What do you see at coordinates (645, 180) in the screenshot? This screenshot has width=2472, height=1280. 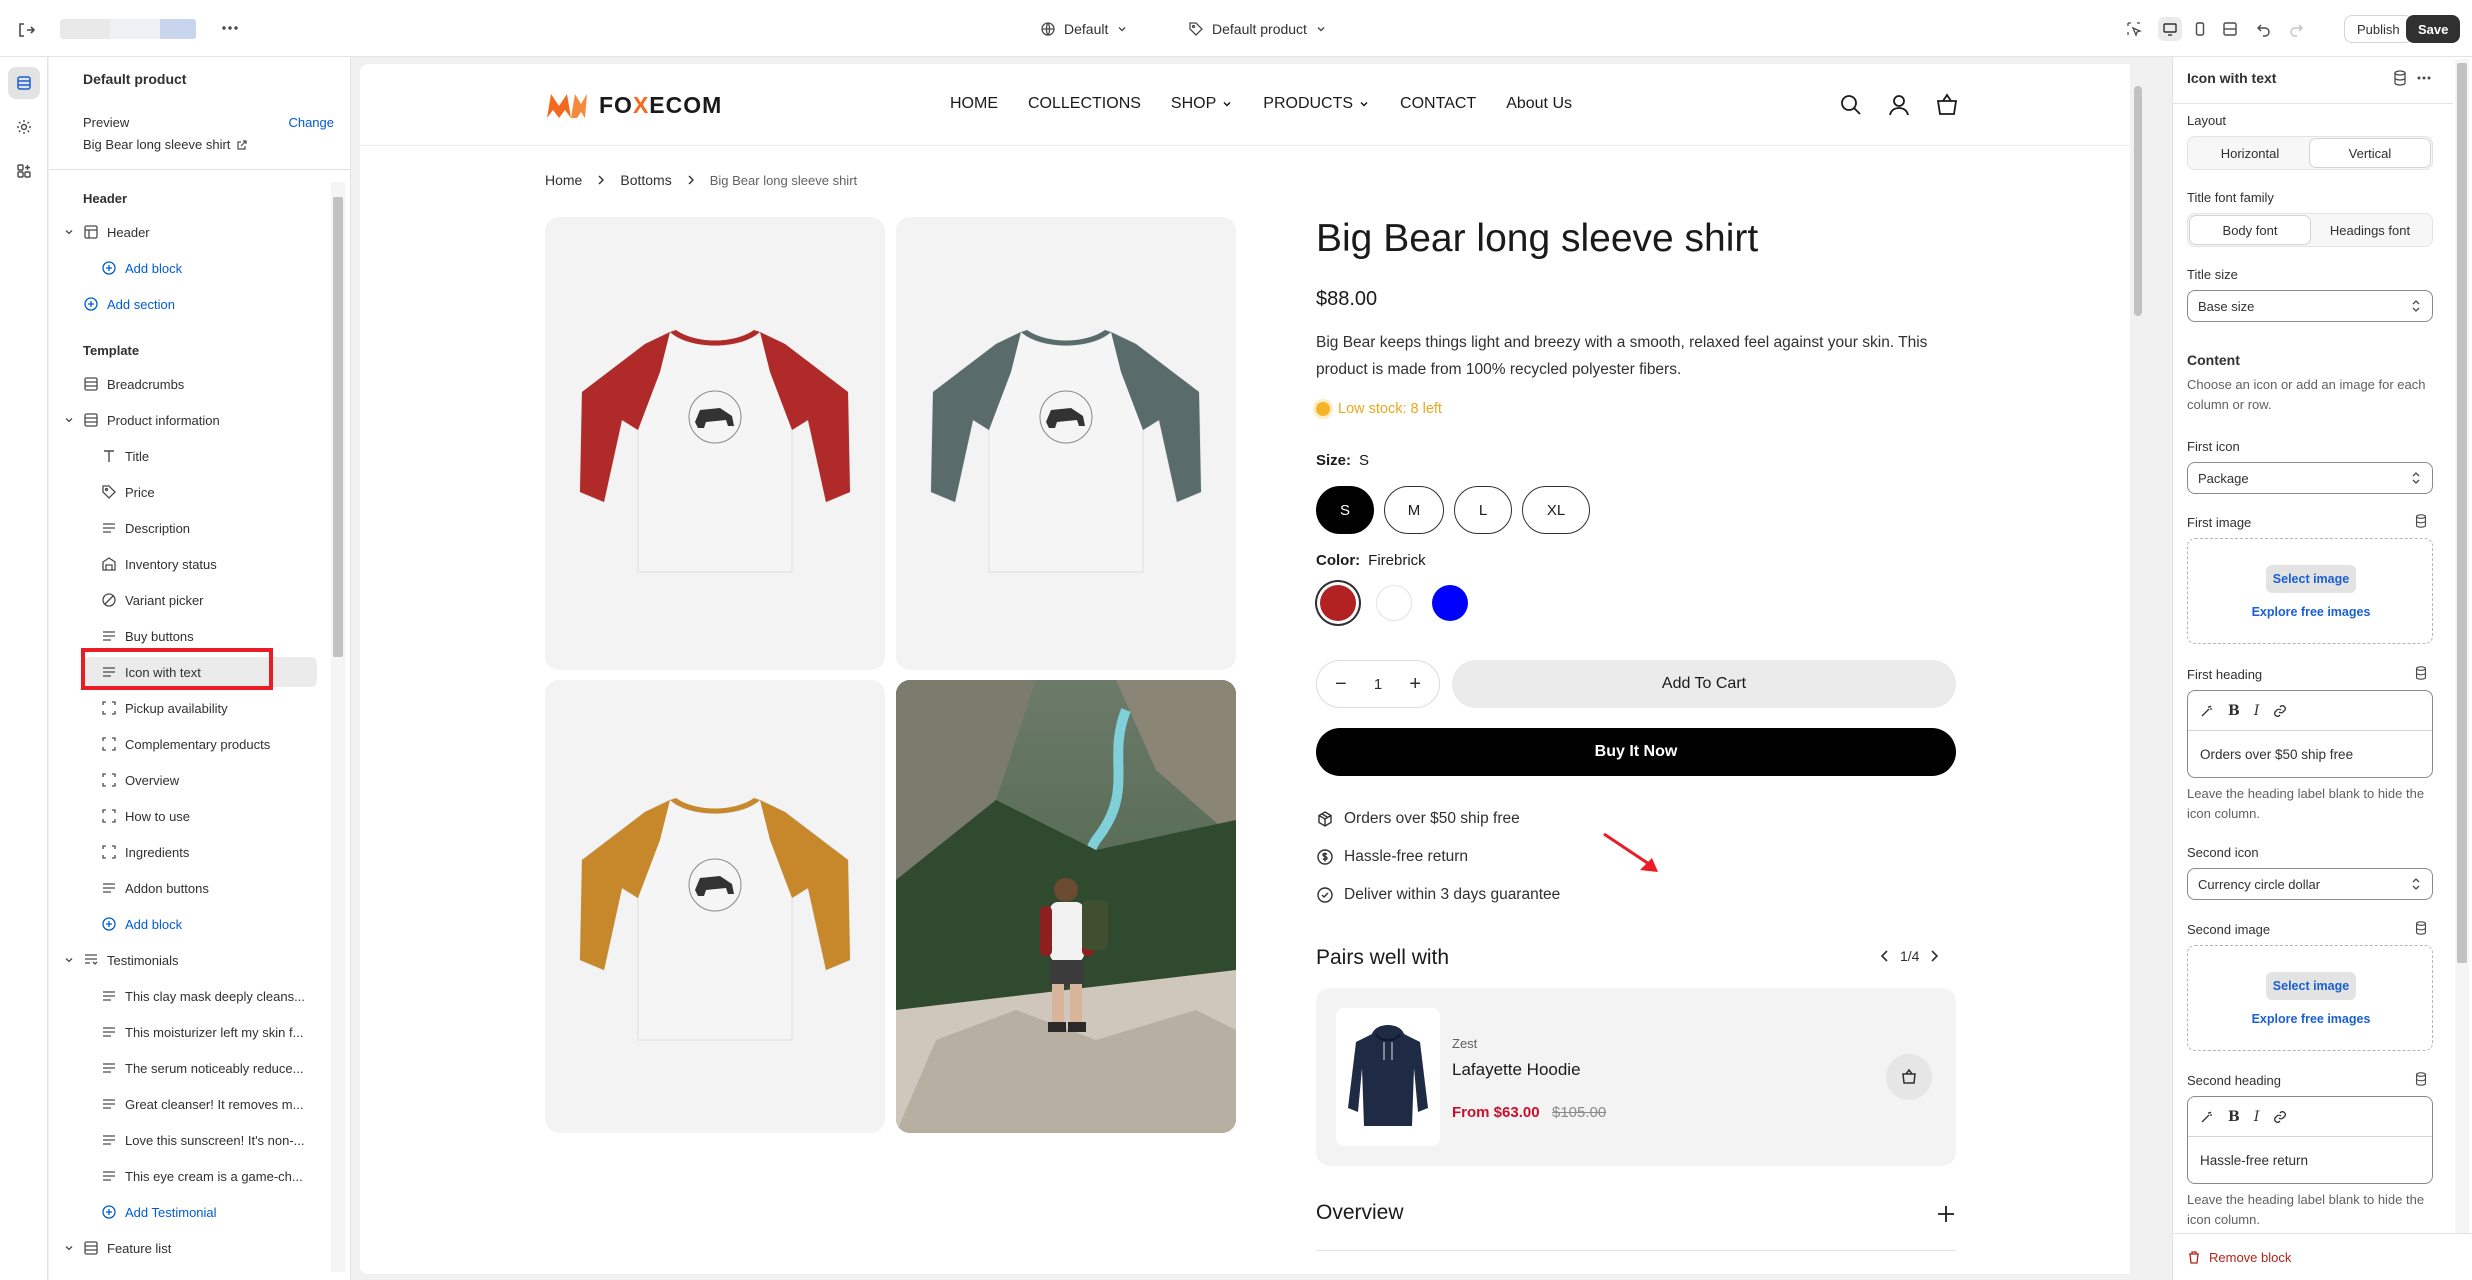 I see `breadcrumb-bottoms: Bottoms` at bounding box center [645, 180].